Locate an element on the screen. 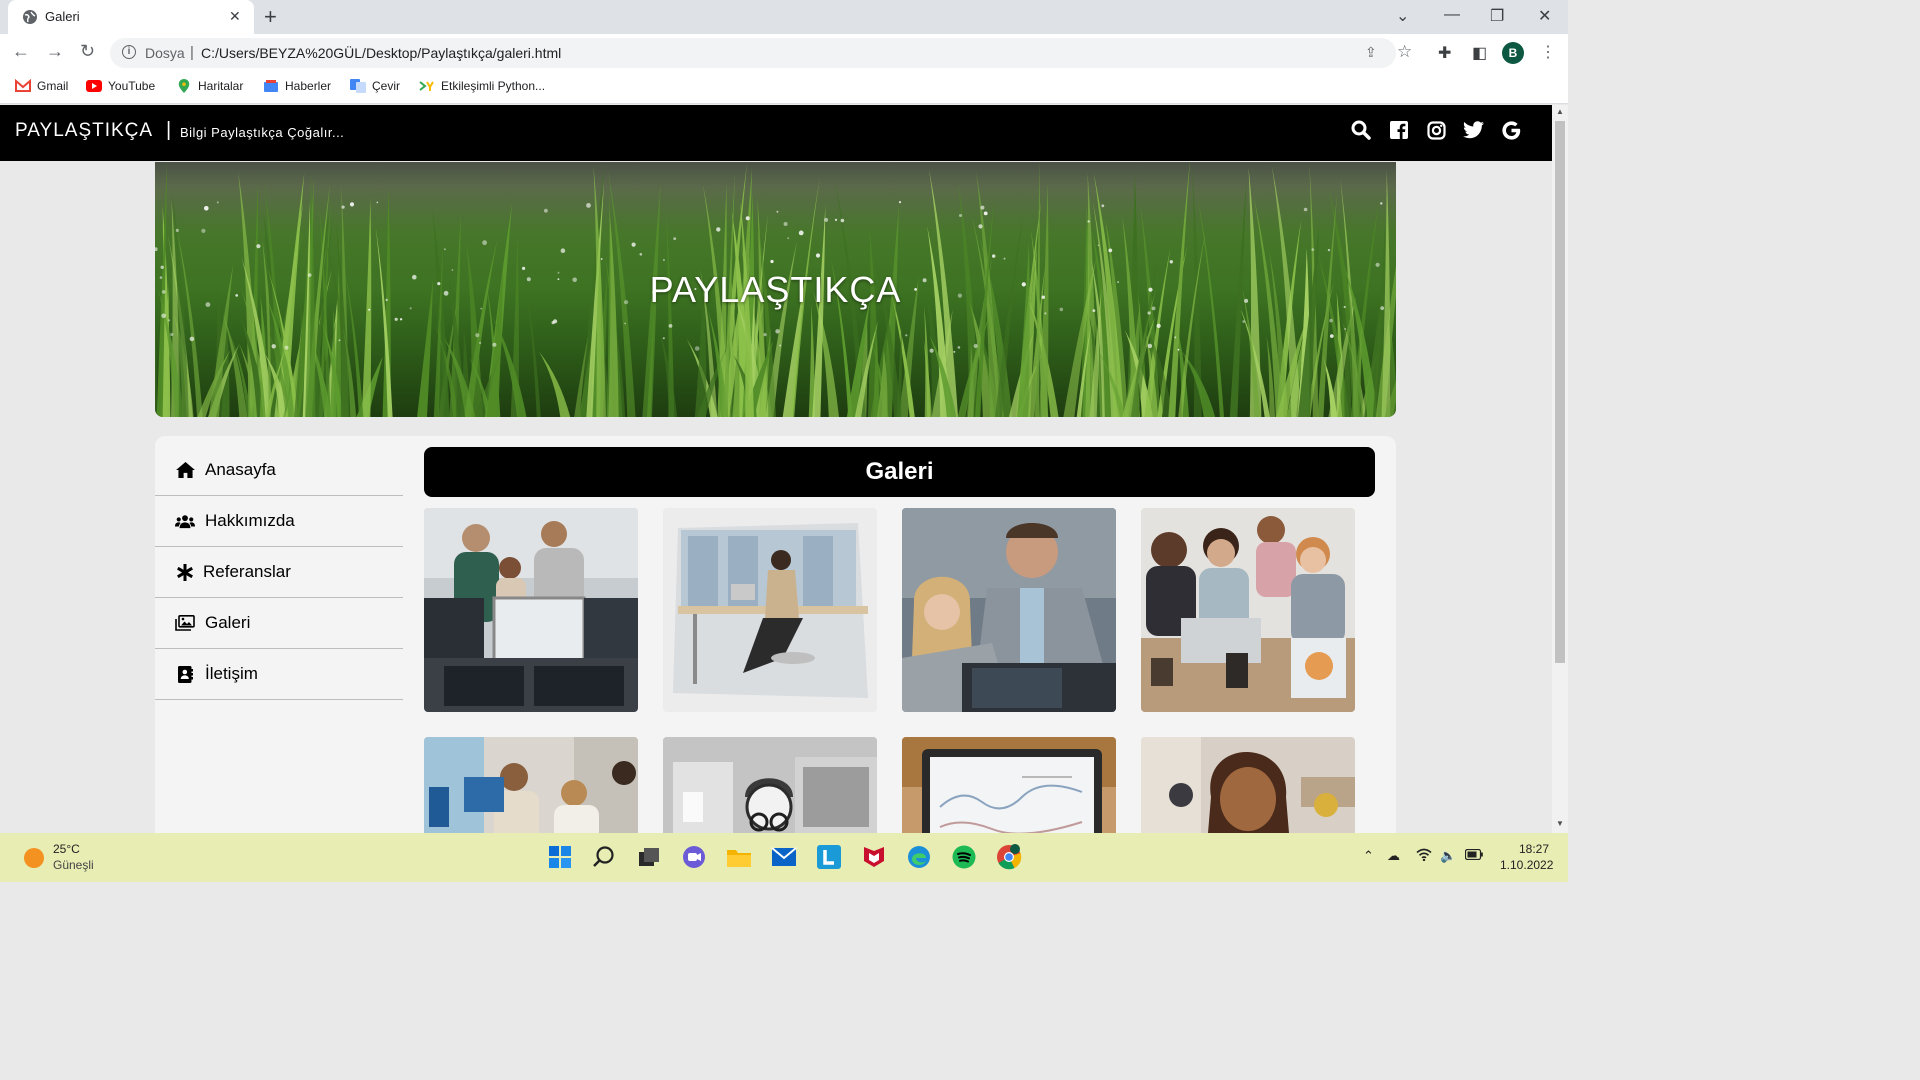  tab-search-icon: ⌄ is located at coordinates (1402, 16).